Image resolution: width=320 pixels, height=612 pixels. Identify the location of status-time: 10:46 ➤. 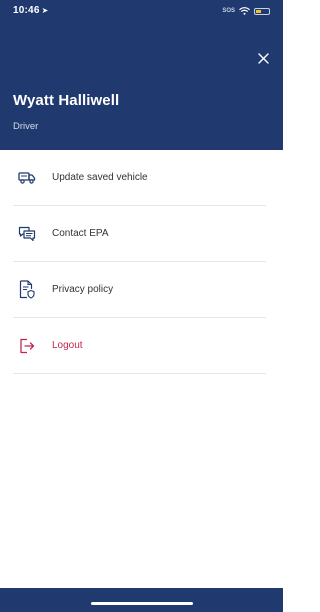
(30, 10).